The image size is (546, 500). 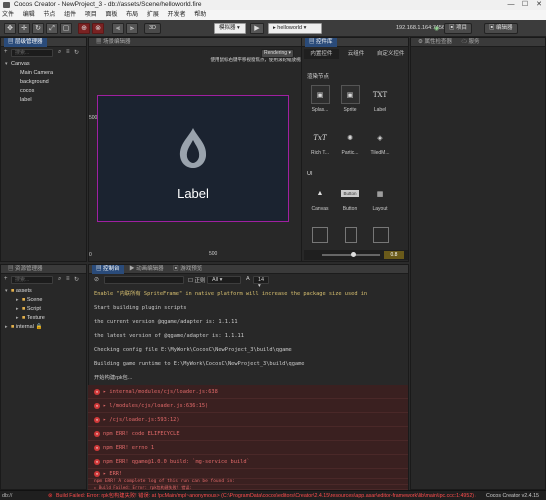 What do you see at coordinates (76, 52) in the screenshot?
I see `refresh-icon: ↻` at bounding box center [76, 52].